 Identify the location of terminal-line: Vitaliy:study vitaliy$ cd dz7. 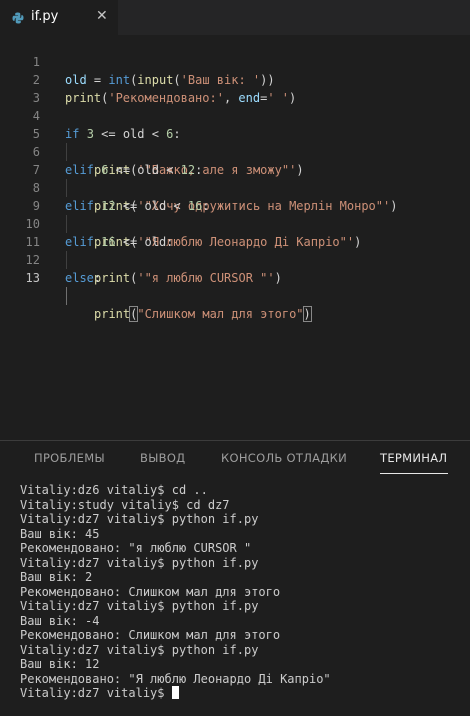
(125, 504).